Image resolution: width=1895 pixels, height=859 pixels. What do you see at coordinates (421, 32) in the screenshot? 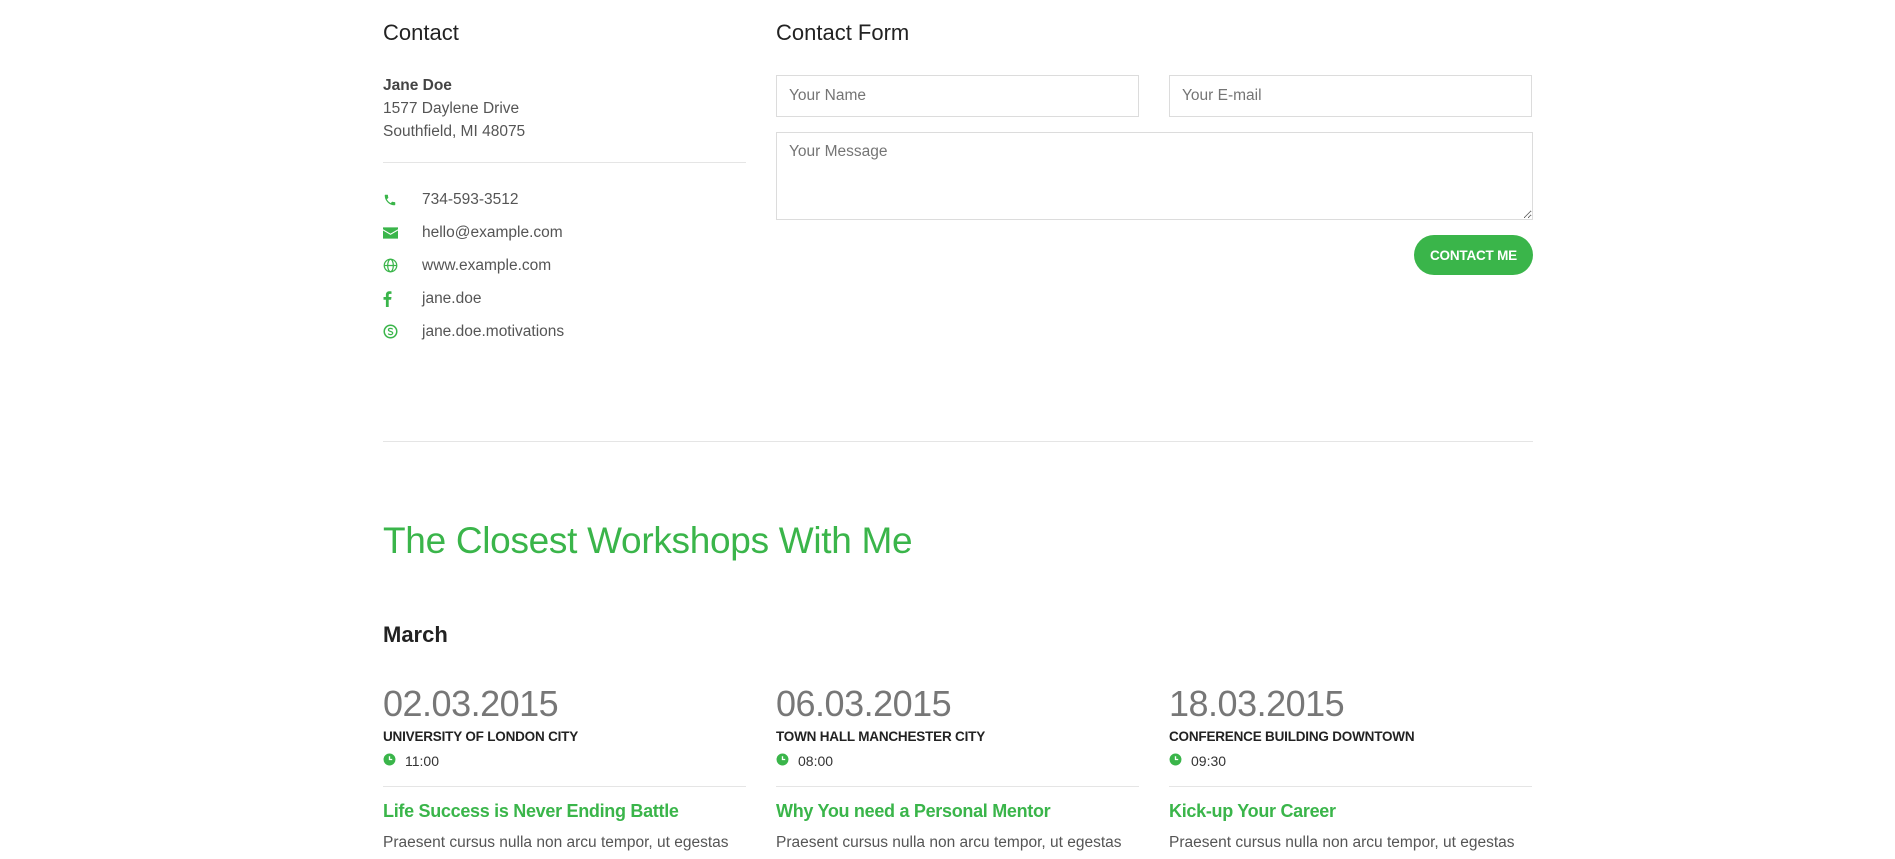
I see `contact-heading: Contact` at bounding box center [421, 32].